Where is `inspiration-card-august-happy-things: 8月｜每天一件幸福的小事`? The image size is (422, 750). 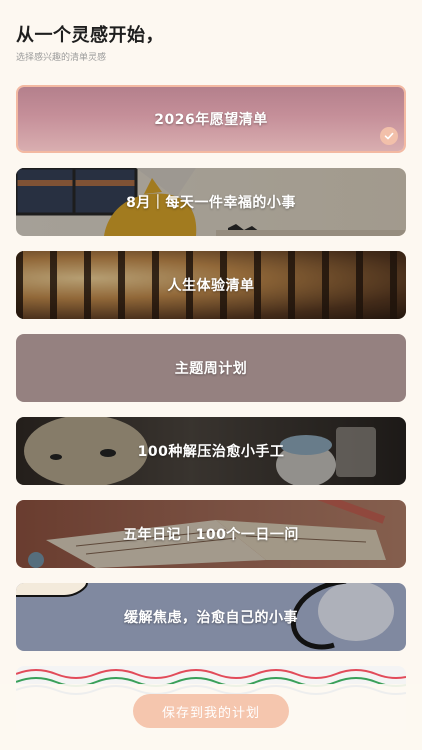
inspiration-card-august-happy-things: 8月｜每天一件幸福的小事 is located at coordinates (211, 202).